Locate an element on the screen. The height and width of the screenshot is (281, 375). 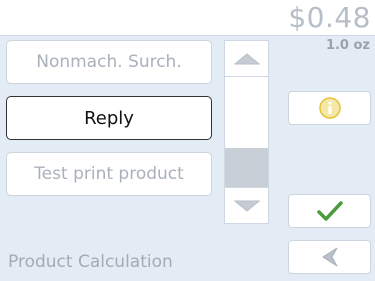
triangle-down-icon is located at coordinates (246, 206).